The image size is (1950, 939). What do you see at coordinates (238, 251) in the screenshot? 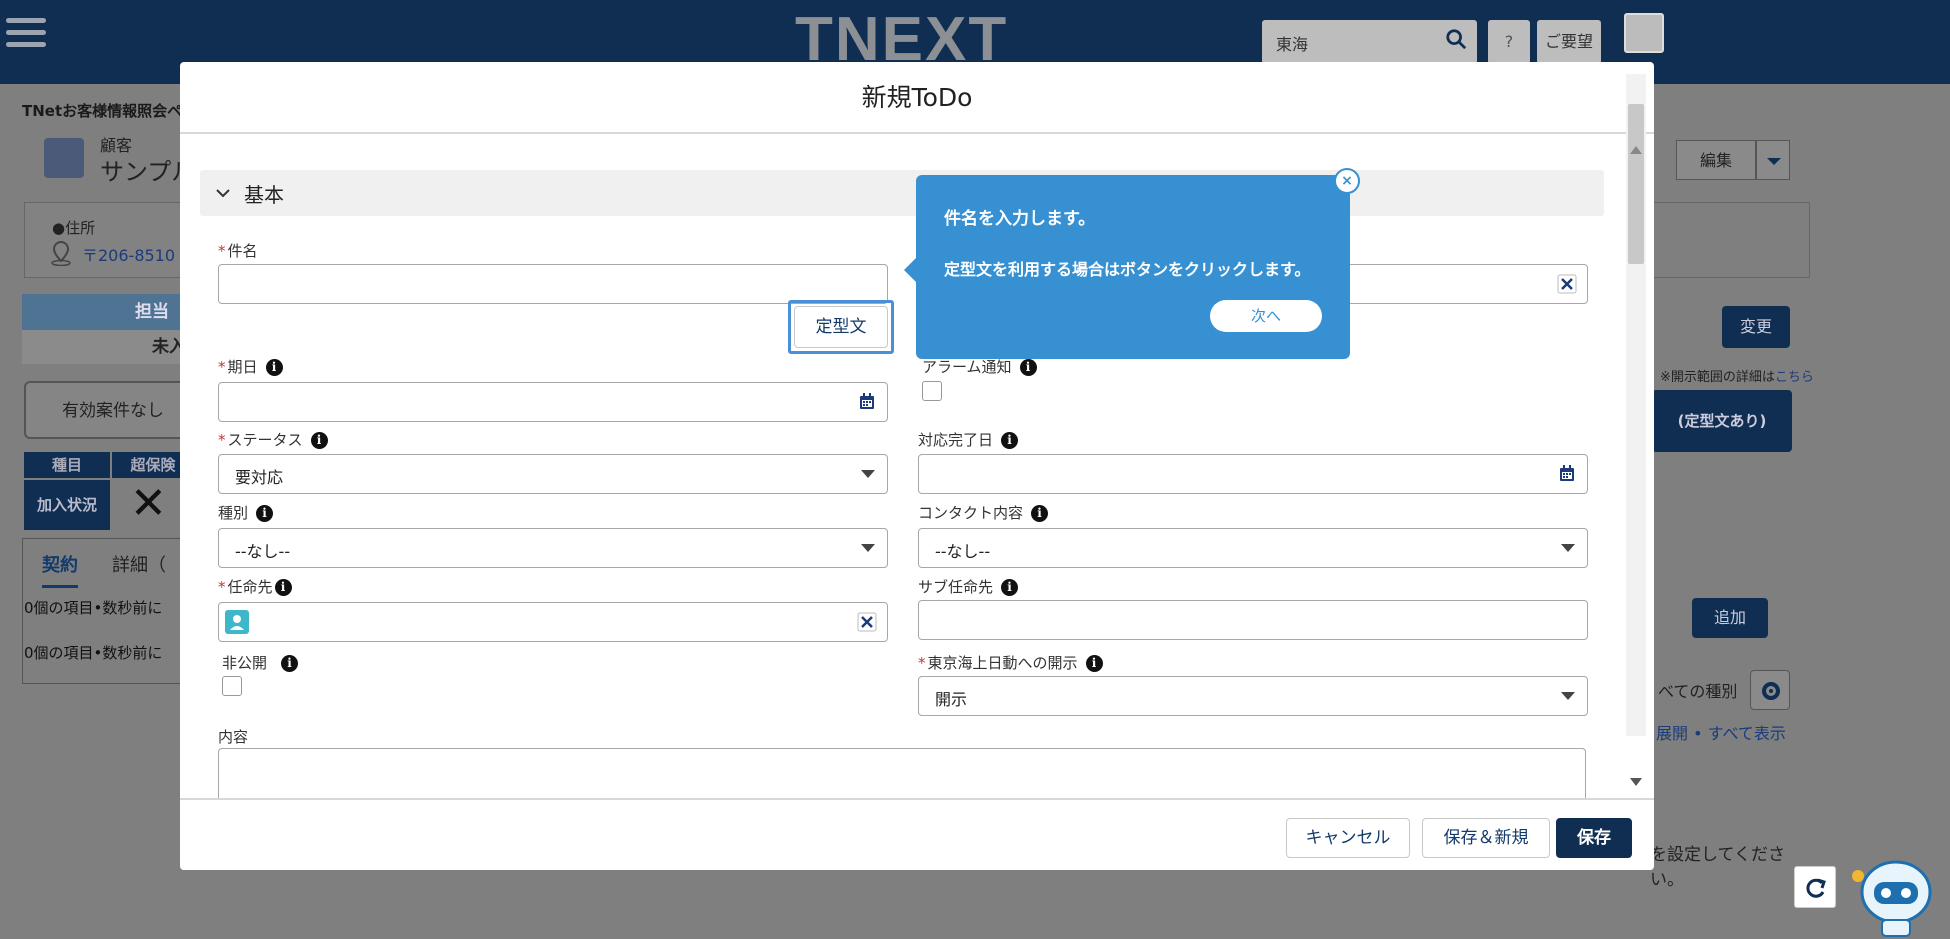
I see `subject-label: * 件名` at bounding box center [238, 251].